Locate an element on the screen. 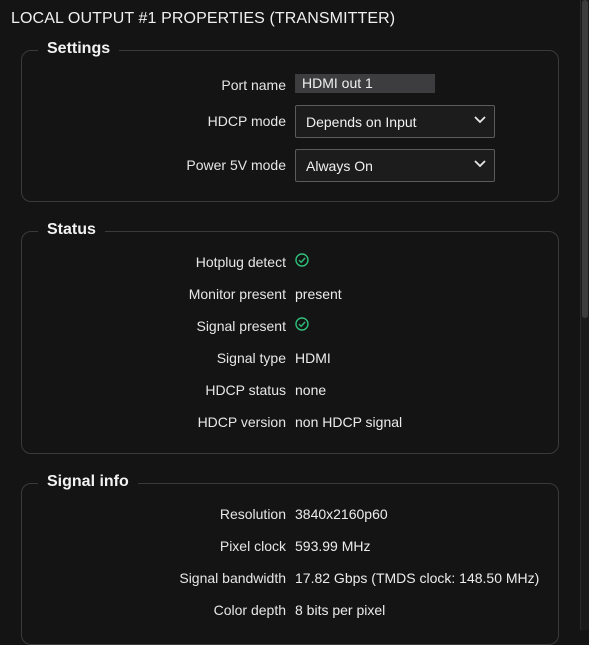 Image resolution: width=589 pixels, height=645 pixels. port-name-input is located at coordinates (365, 83).